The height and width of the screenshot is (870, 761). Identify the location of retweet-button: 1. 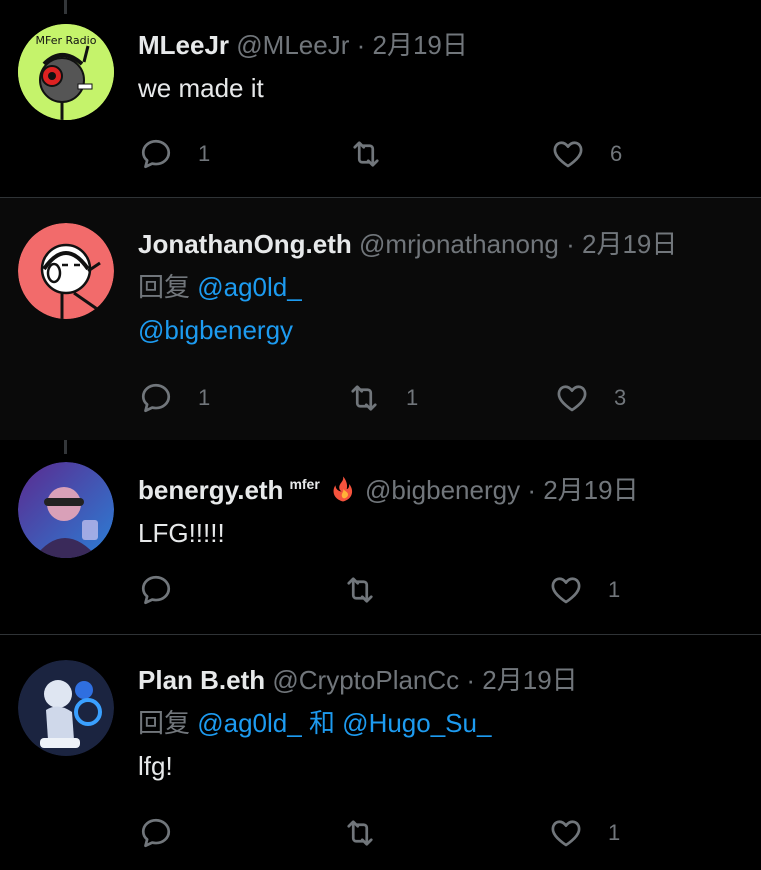
(382, 398).